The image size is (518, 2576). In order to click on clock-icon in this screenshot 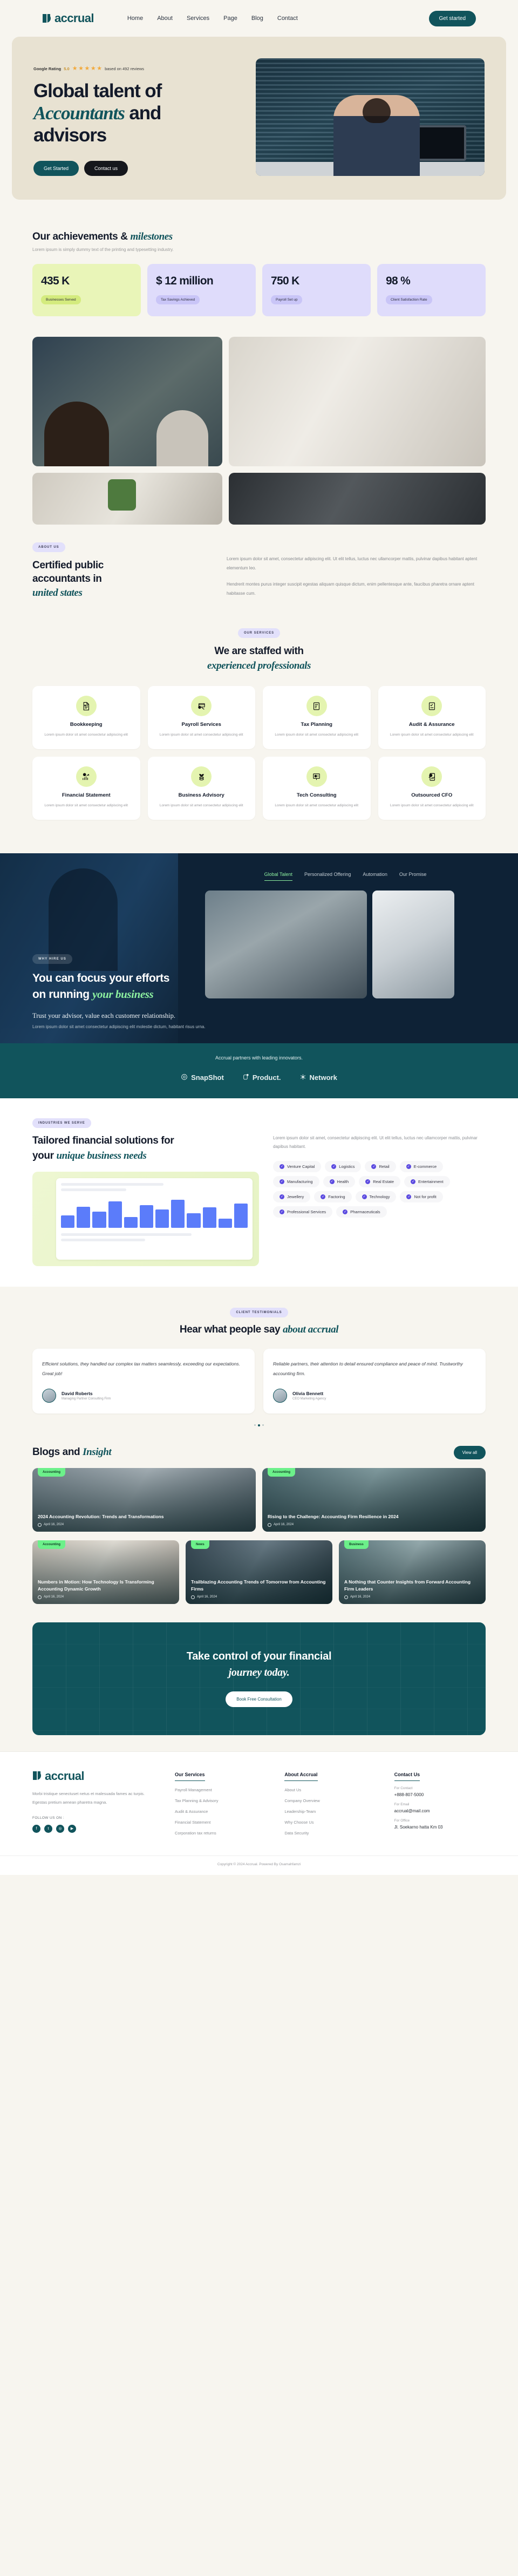, I will do `click(193, 1597)`.